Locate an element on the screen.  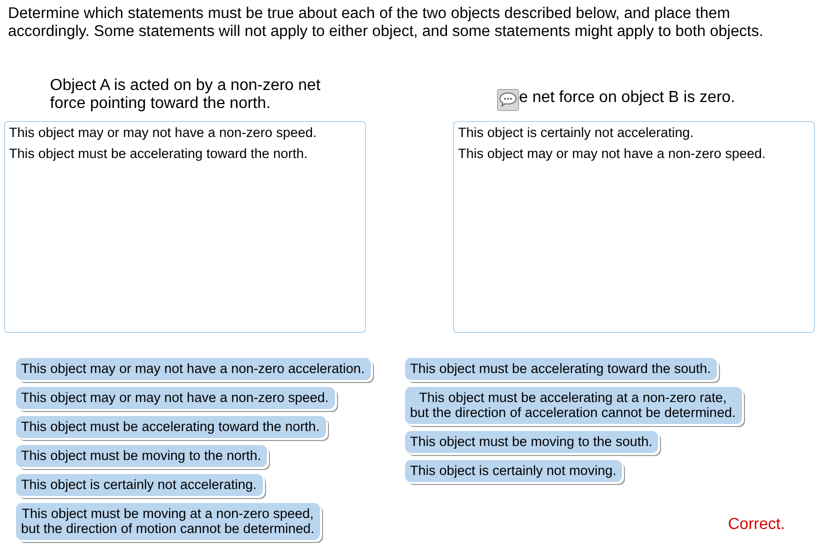
statement-chip: This object may or may not have a non-zero speed. is located at coordinates (175, 398).